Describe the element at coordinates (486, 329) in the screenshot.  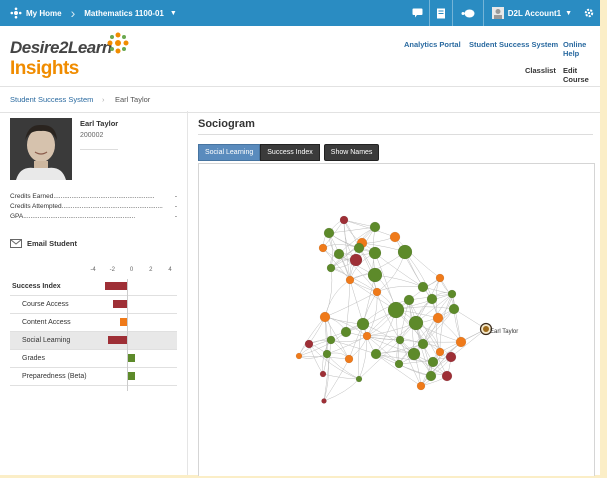
I see `highlighted-student-node-core` at that location.